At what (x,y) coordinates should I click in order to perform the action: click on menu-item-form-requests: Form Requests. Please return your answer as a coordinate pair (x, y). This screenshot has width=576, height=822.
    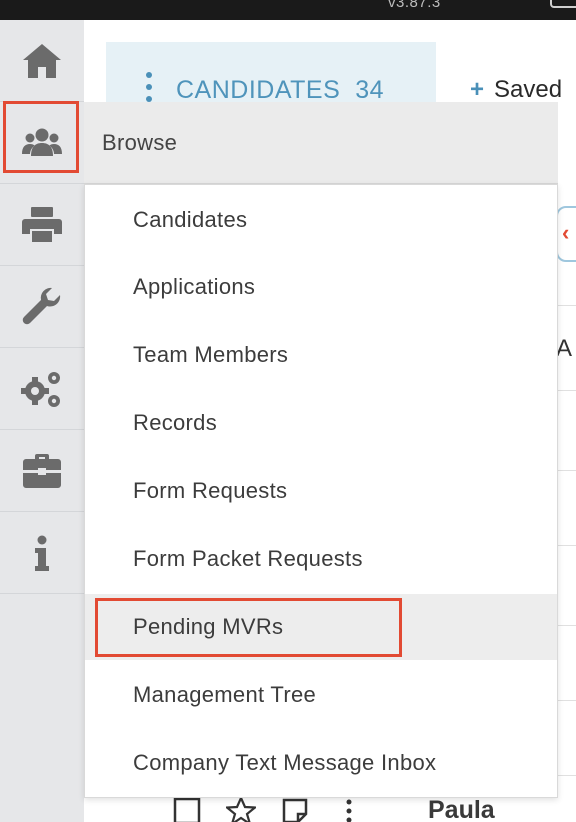
    Looking at the image, I should click on (321, 491).